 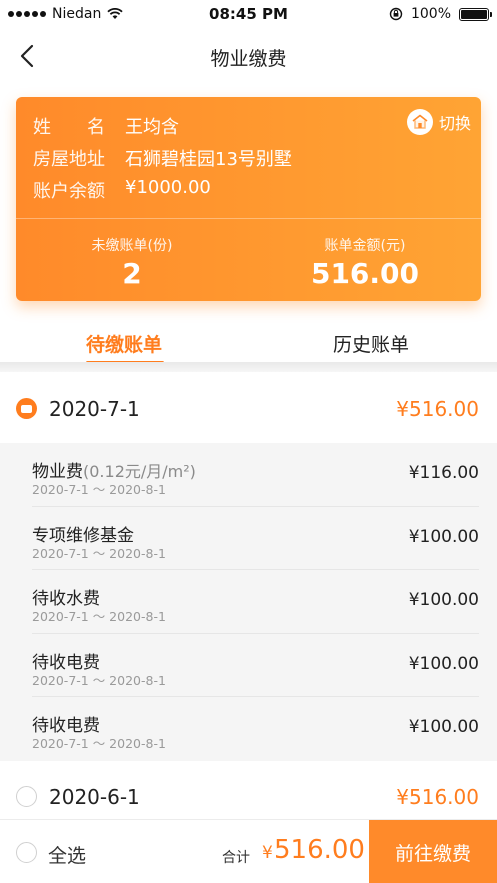 What do you see at coordinates (248, 344) in the screenshot?
I see `bill-tabs: 待缴账单 历史账单` at bounding box center [248, 344].